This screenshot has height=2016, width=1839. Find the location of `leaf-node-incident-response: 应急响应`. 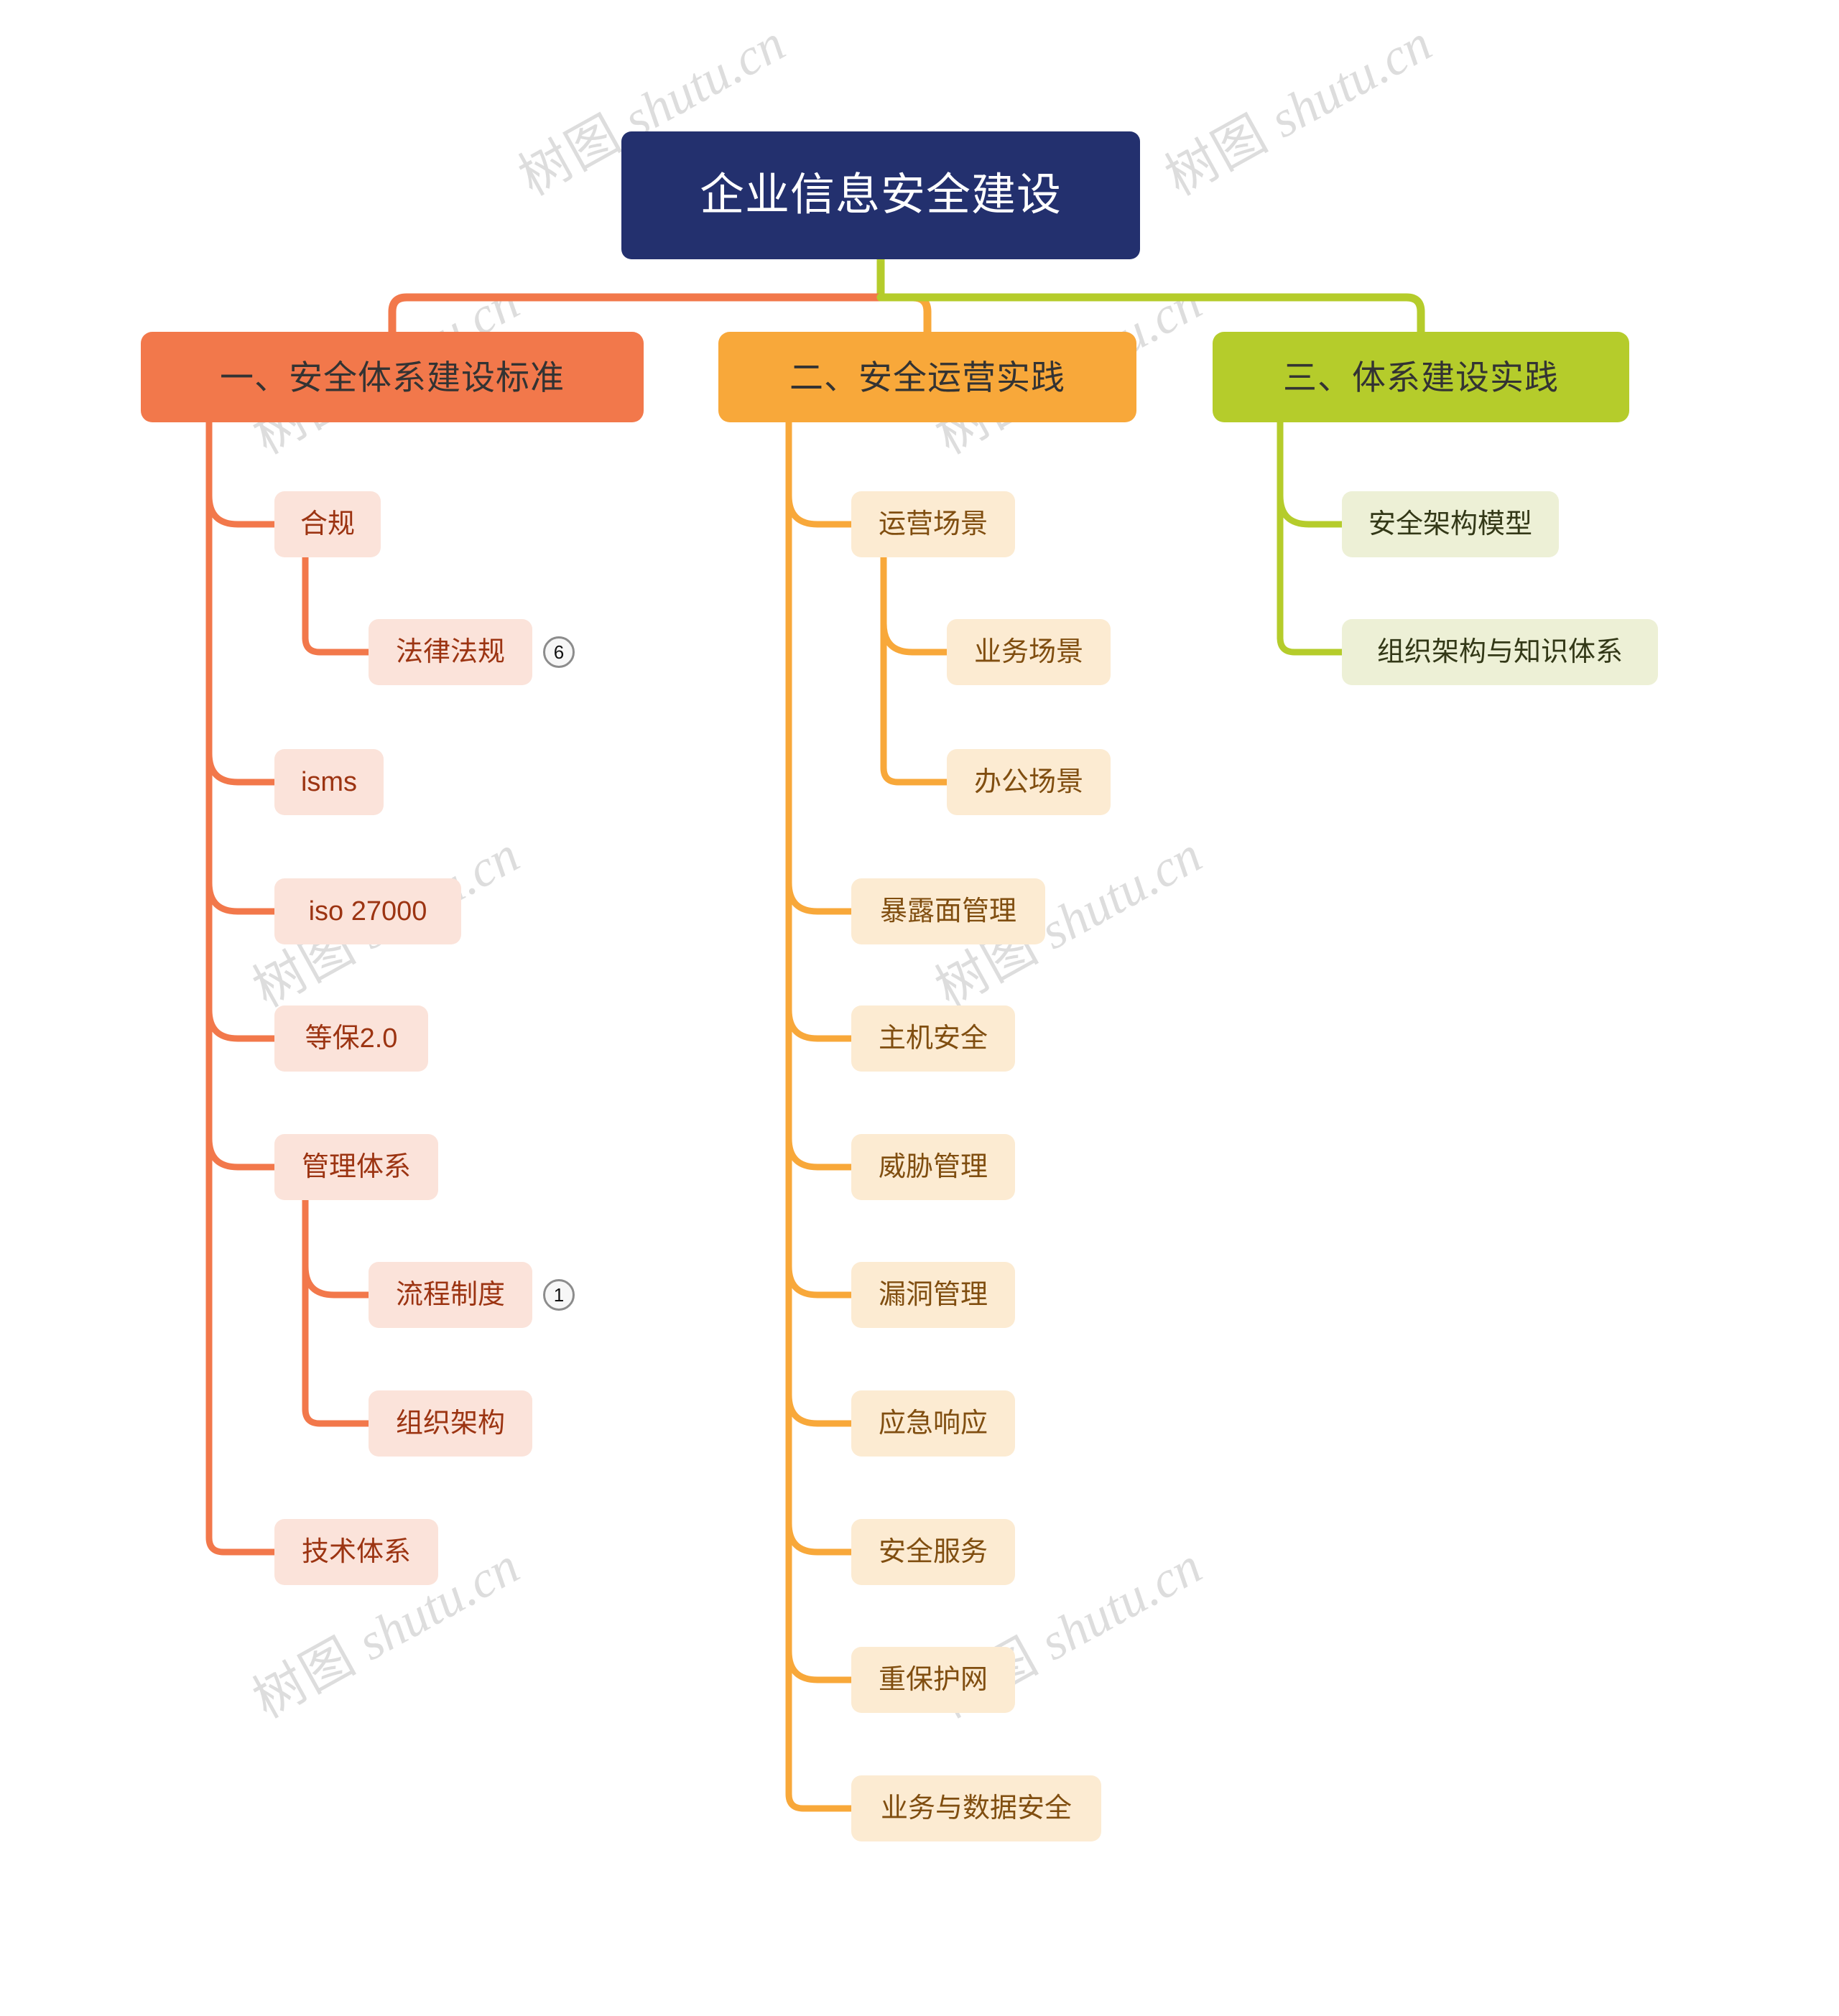

leaf-node-incident-response: 应急响应 is located at coordinates (933, 1423).